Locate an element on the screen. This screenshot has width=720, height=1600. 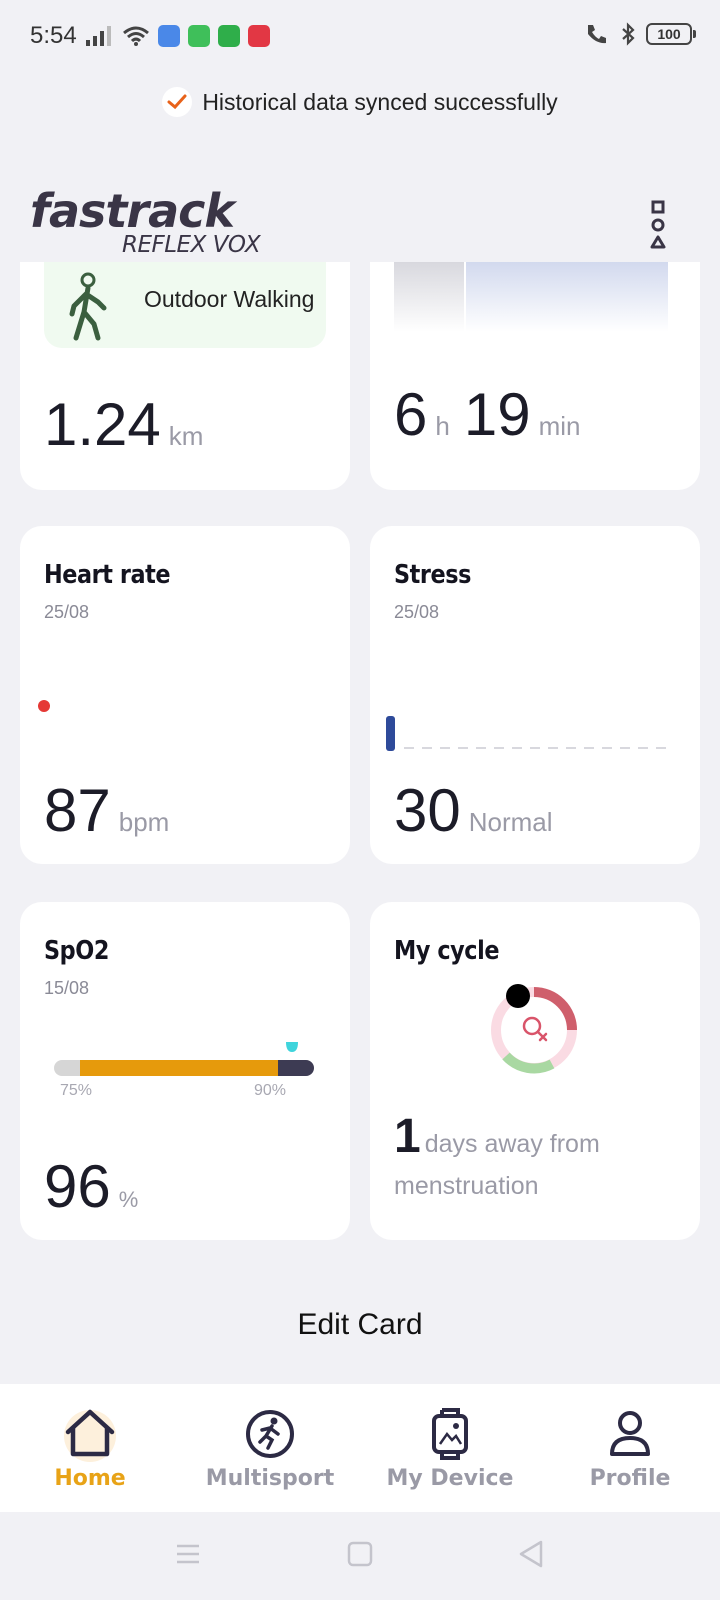
heart-rate-readout: 87 bpm is located at coordinates (106, 810).